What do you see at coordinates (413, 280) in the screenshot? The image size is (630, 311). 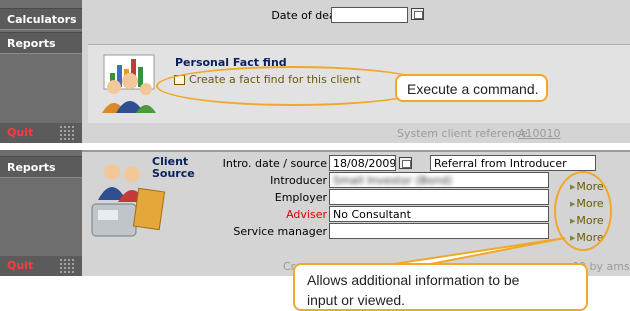 I see `callout-line-1: Allows additional information to be` at bounding box center [413, 280].